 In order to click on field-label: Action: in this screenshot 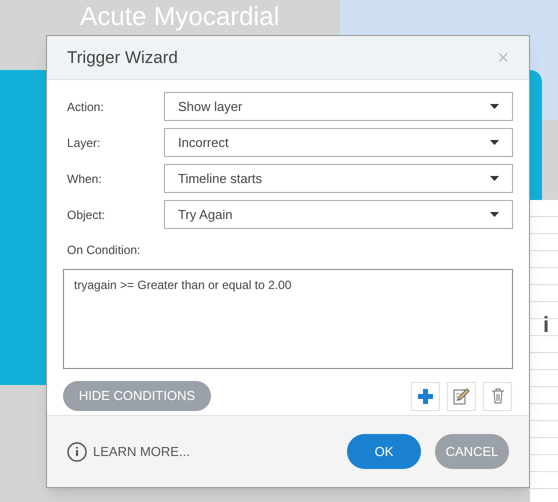, I will do `click(85, 107)`.